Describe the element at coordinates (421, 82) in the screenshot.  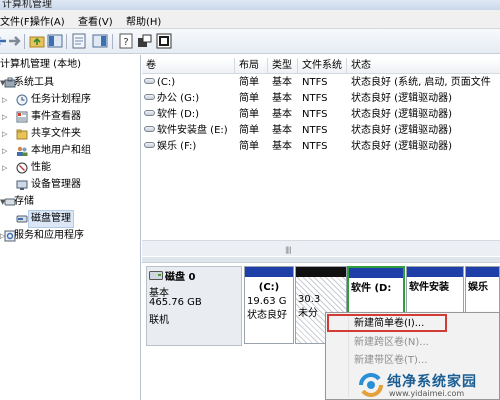
I see `status-cell: 状态良好 (系统, 启动, 页面文件` at that location.